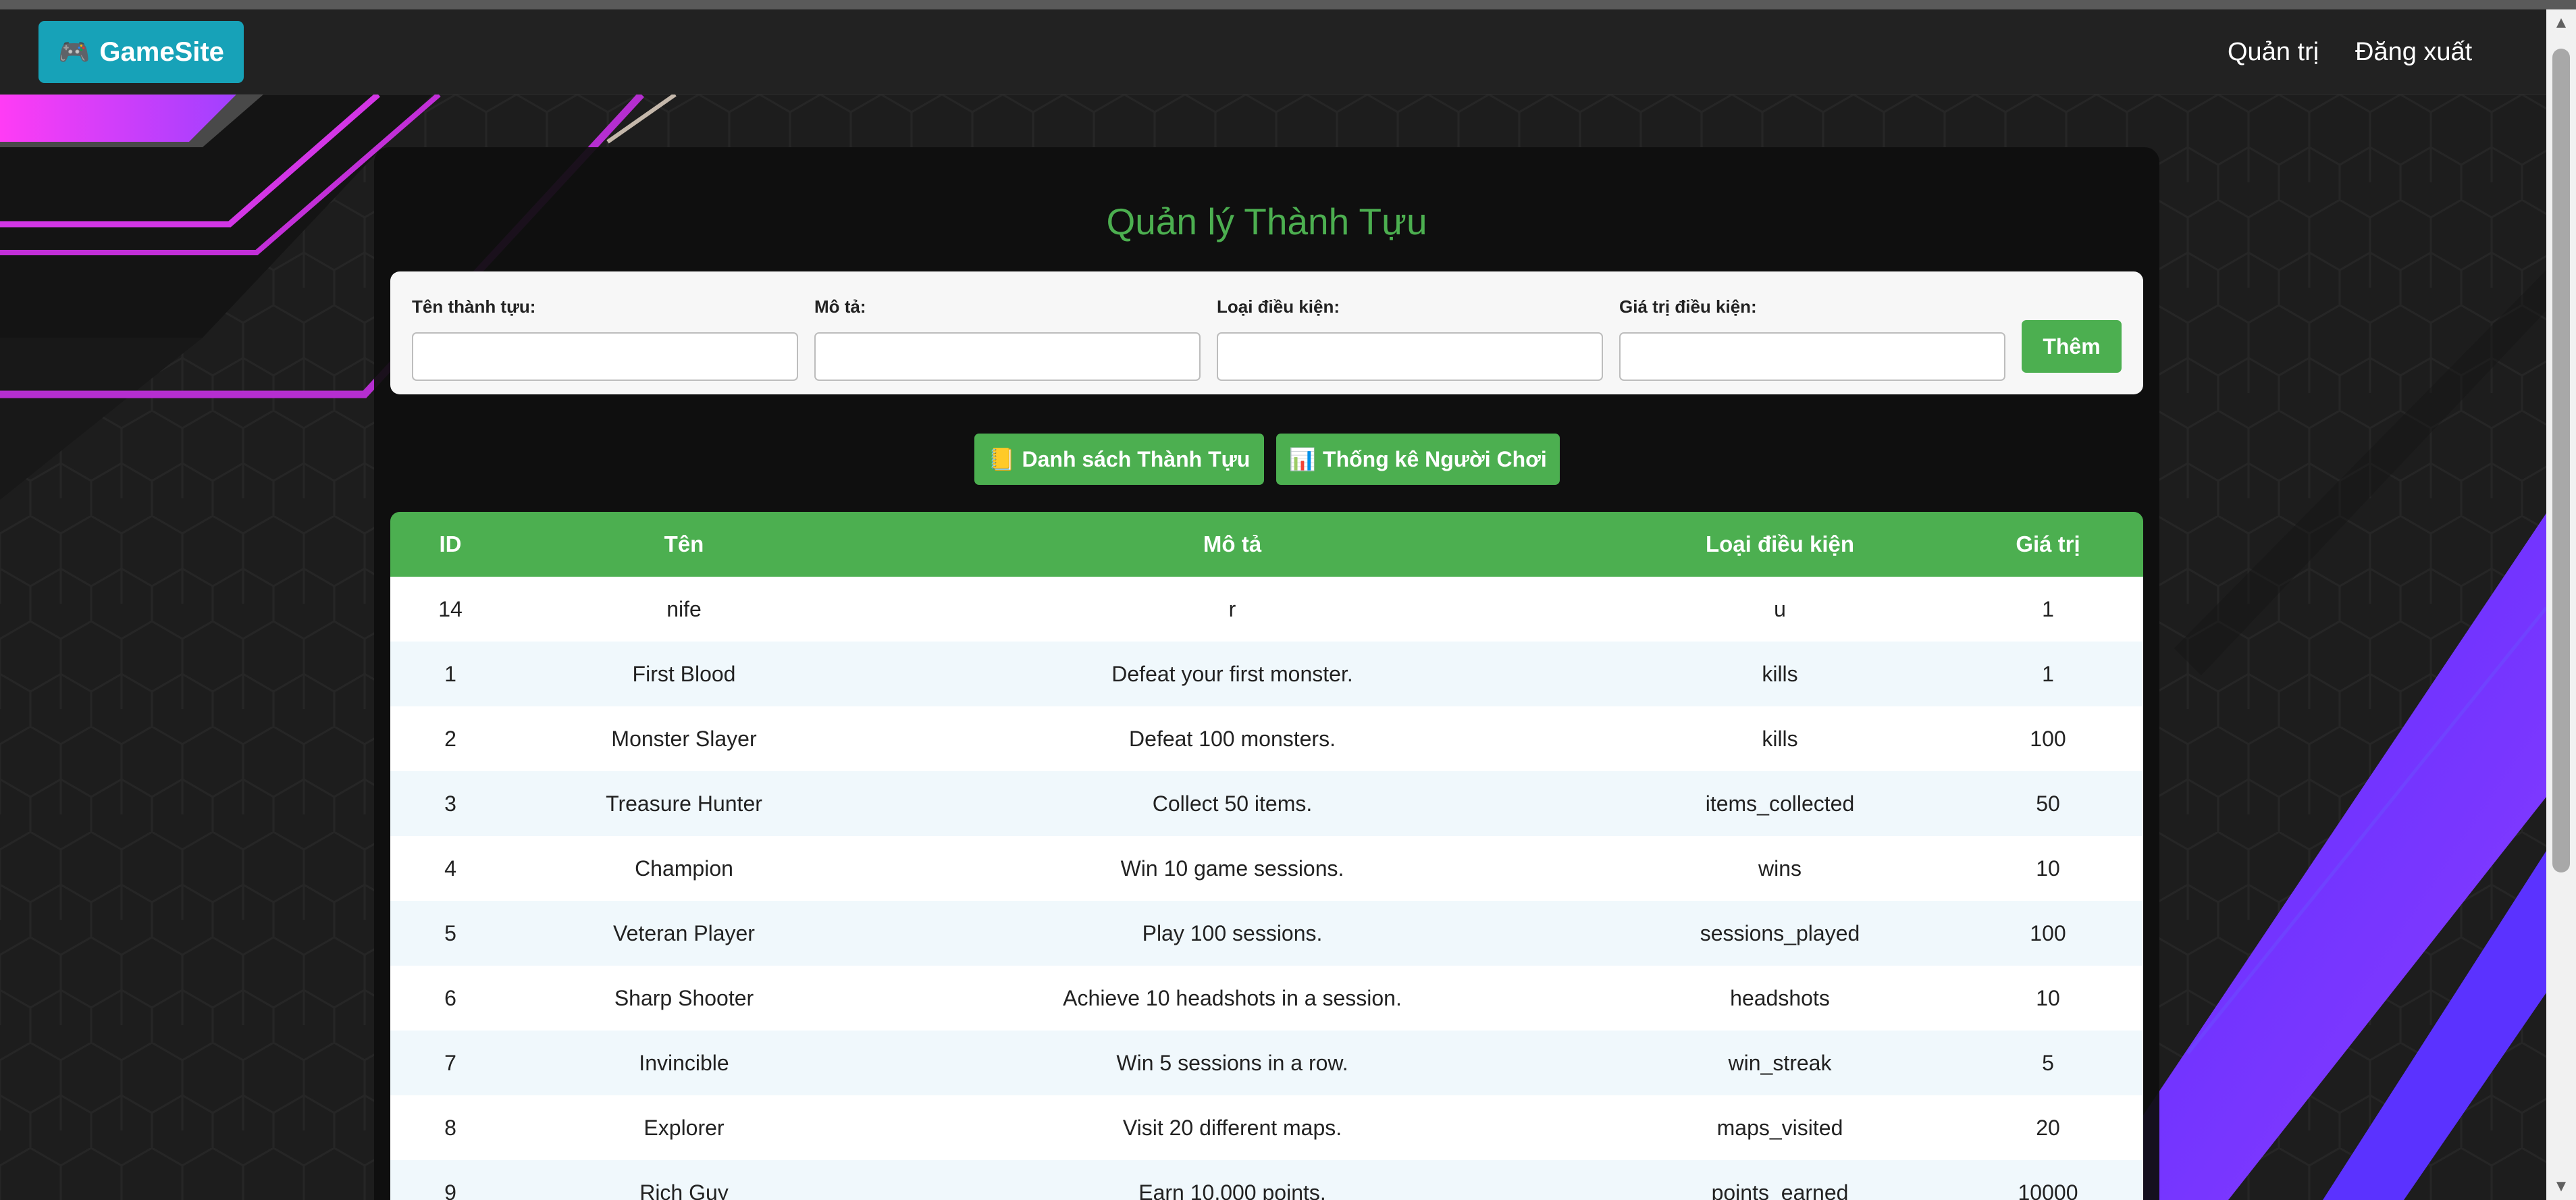  I want to click on field-description: Mô tả:, so click(1008, 337).